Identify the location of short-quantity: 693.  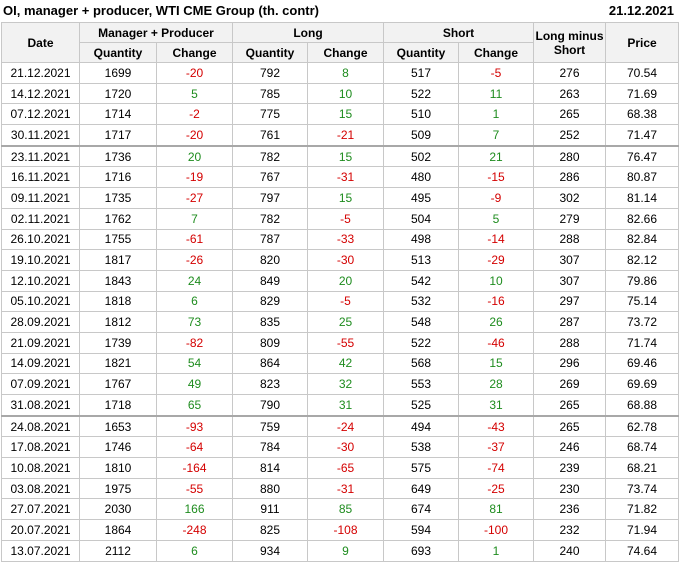
(421, 550).